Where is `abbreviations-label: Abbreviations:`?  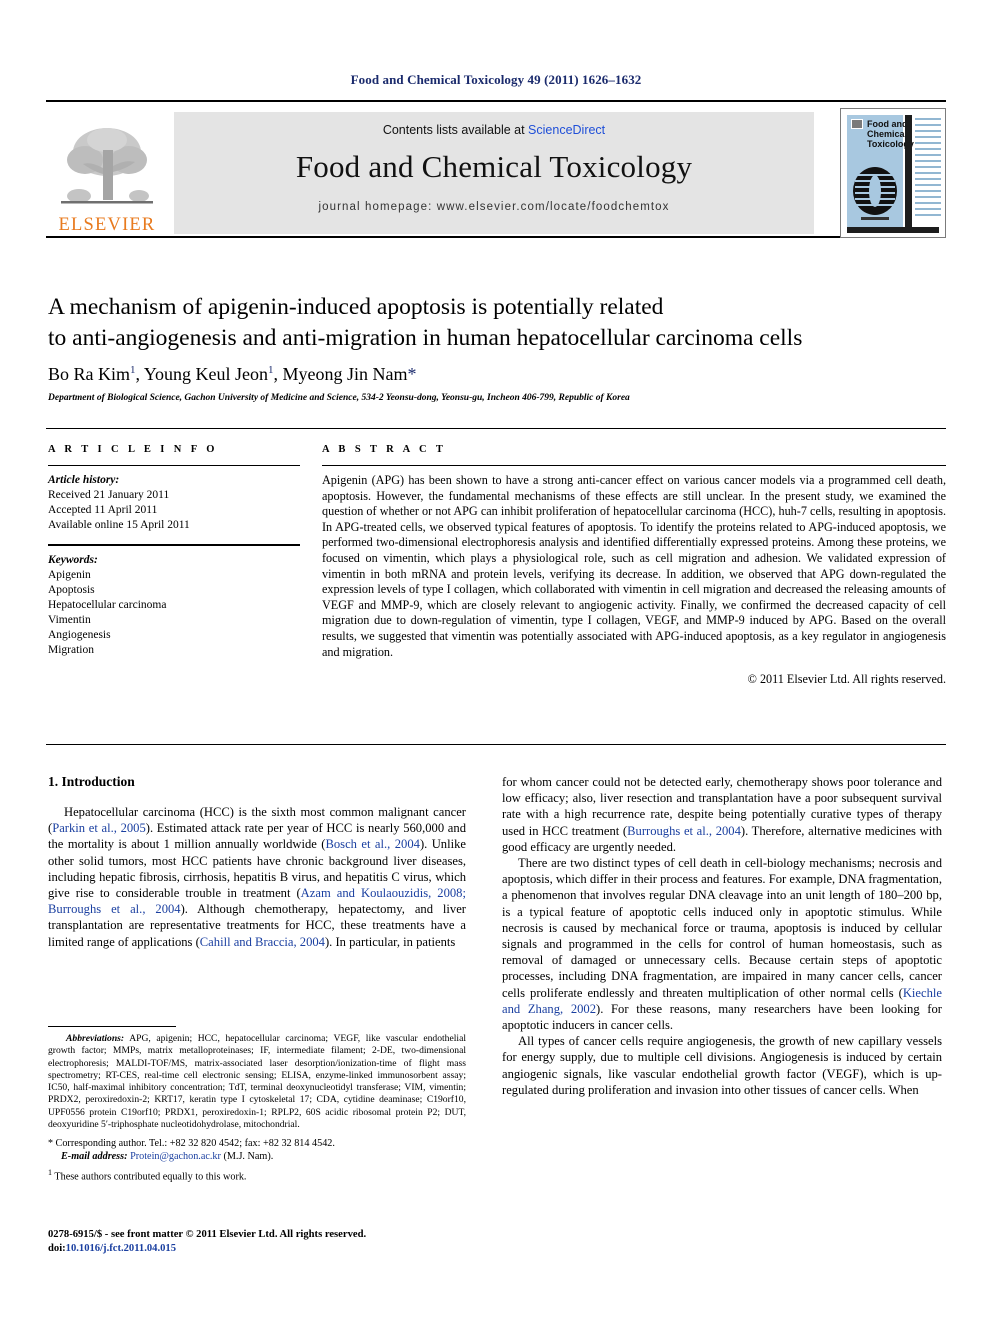 abbreviations-label: Abbreviations: is located at coordinates (95, 1038).